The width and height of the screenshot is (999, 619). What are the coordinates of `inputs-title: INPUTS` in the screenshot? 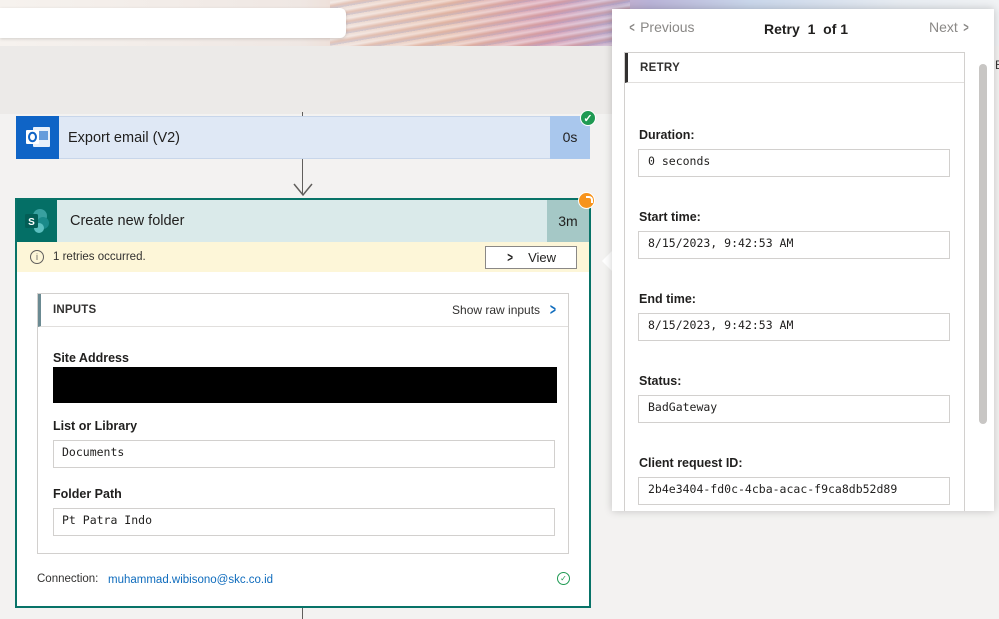 It's located at (75, 310).